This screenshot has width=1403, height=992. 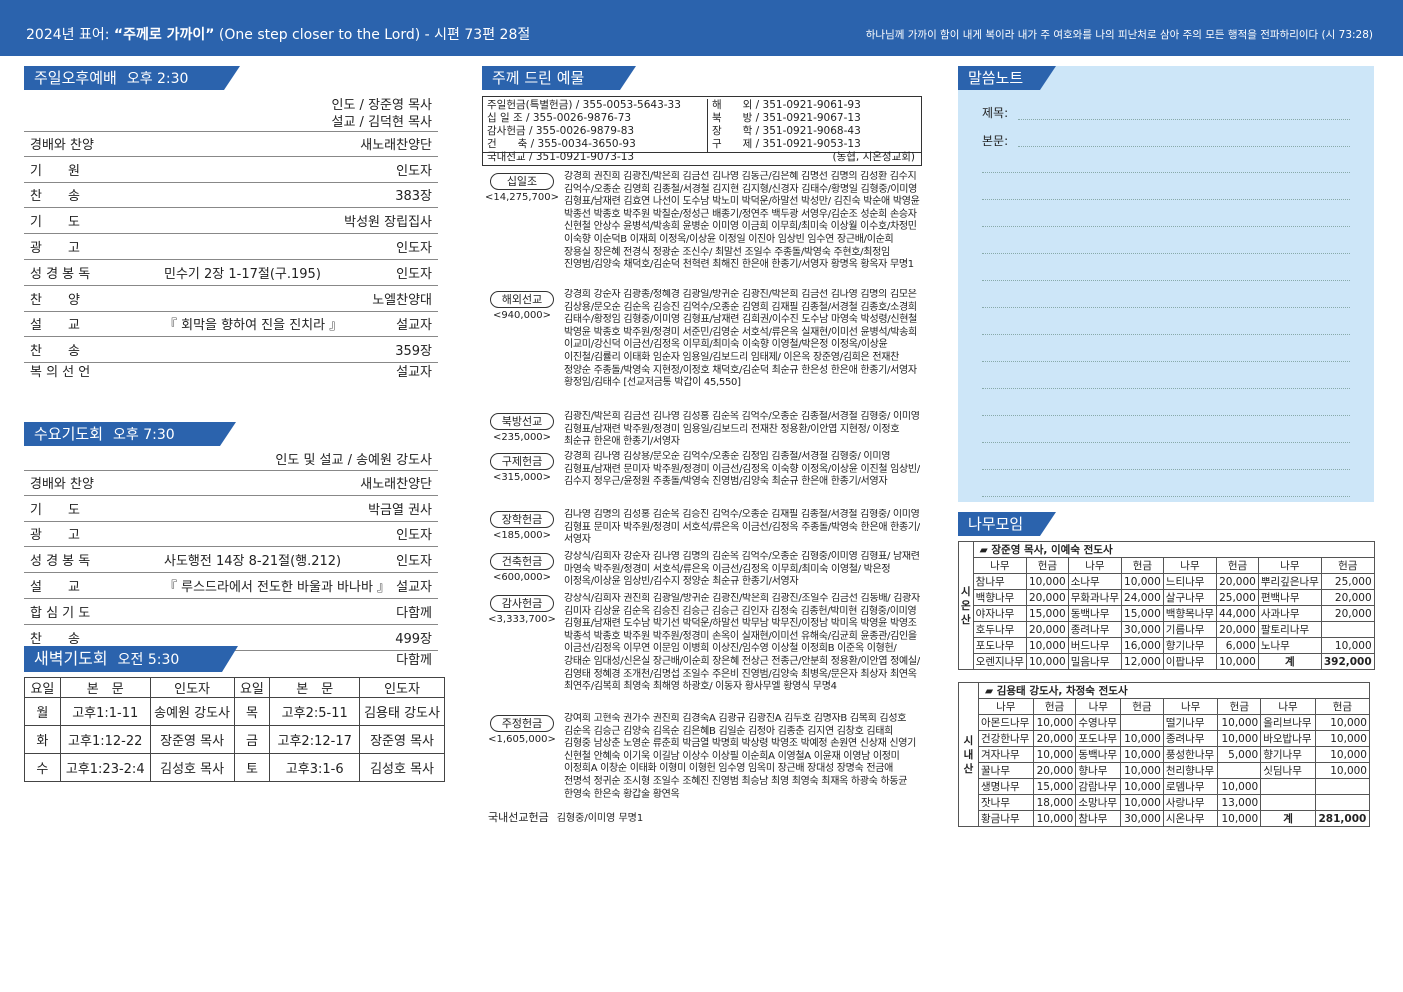 I want to click on account-line: 구 제 / 351-0921-9053-13, so click(x=786, y=144).